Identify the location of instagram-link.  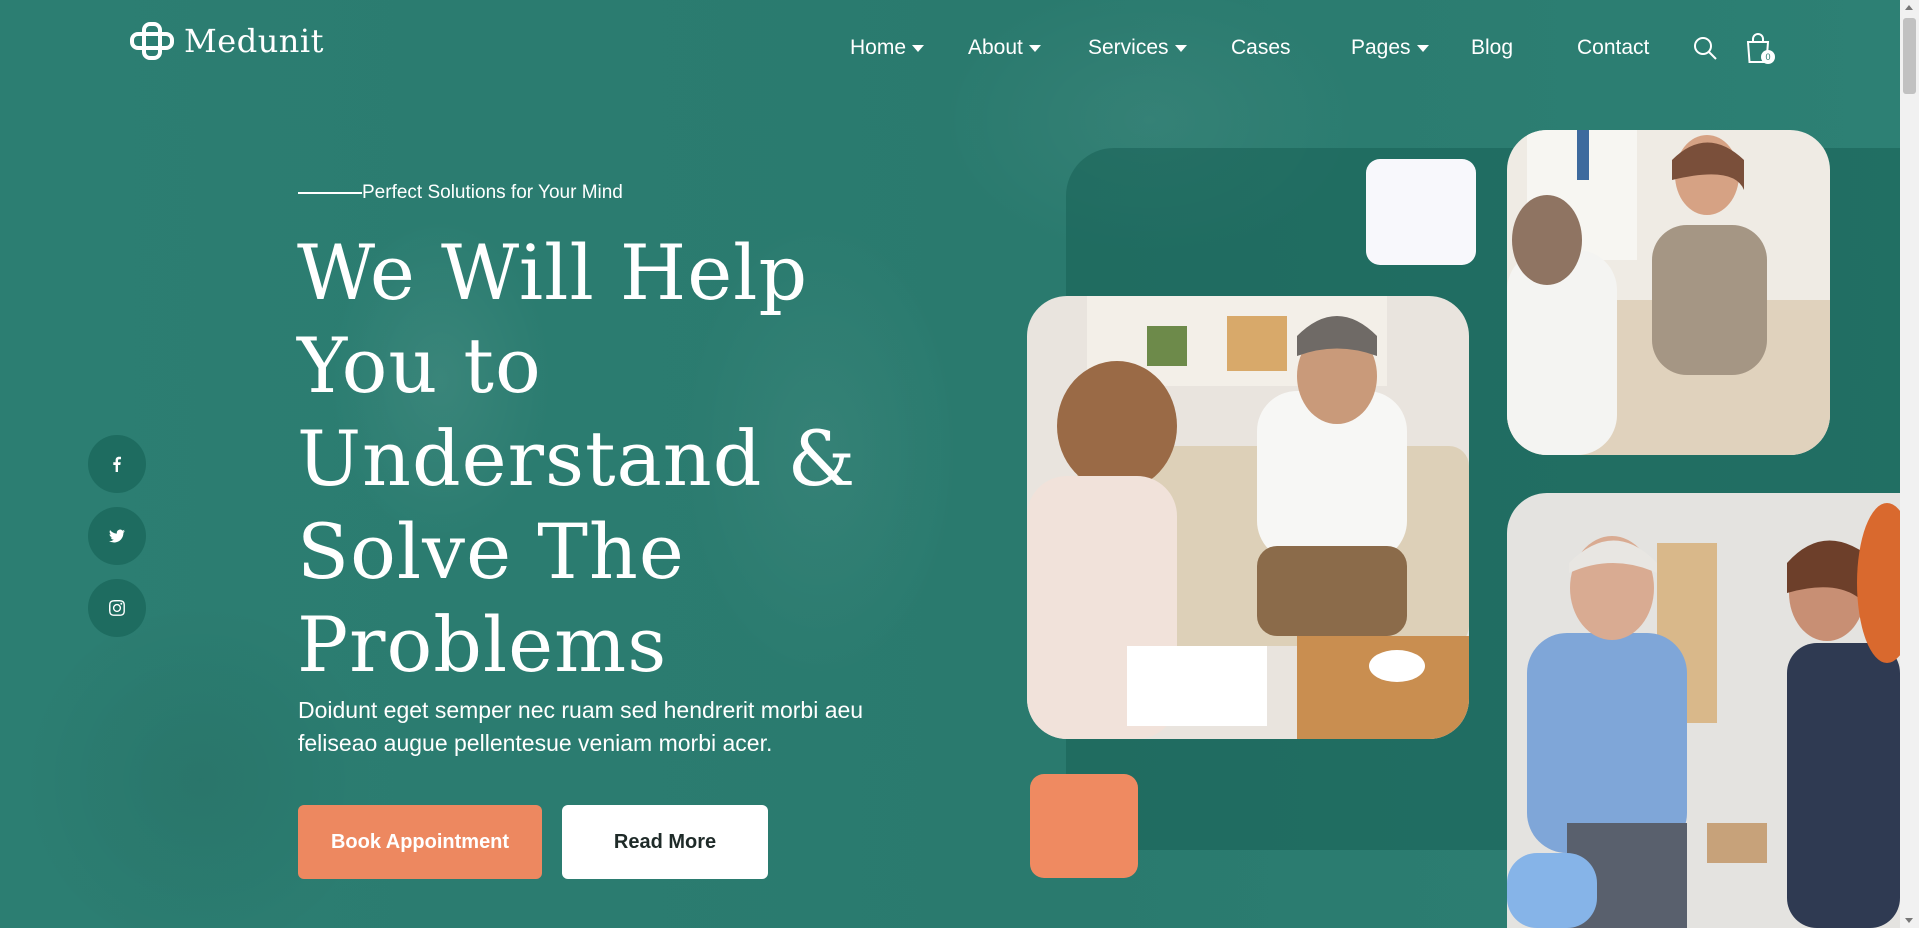
(117, 608).